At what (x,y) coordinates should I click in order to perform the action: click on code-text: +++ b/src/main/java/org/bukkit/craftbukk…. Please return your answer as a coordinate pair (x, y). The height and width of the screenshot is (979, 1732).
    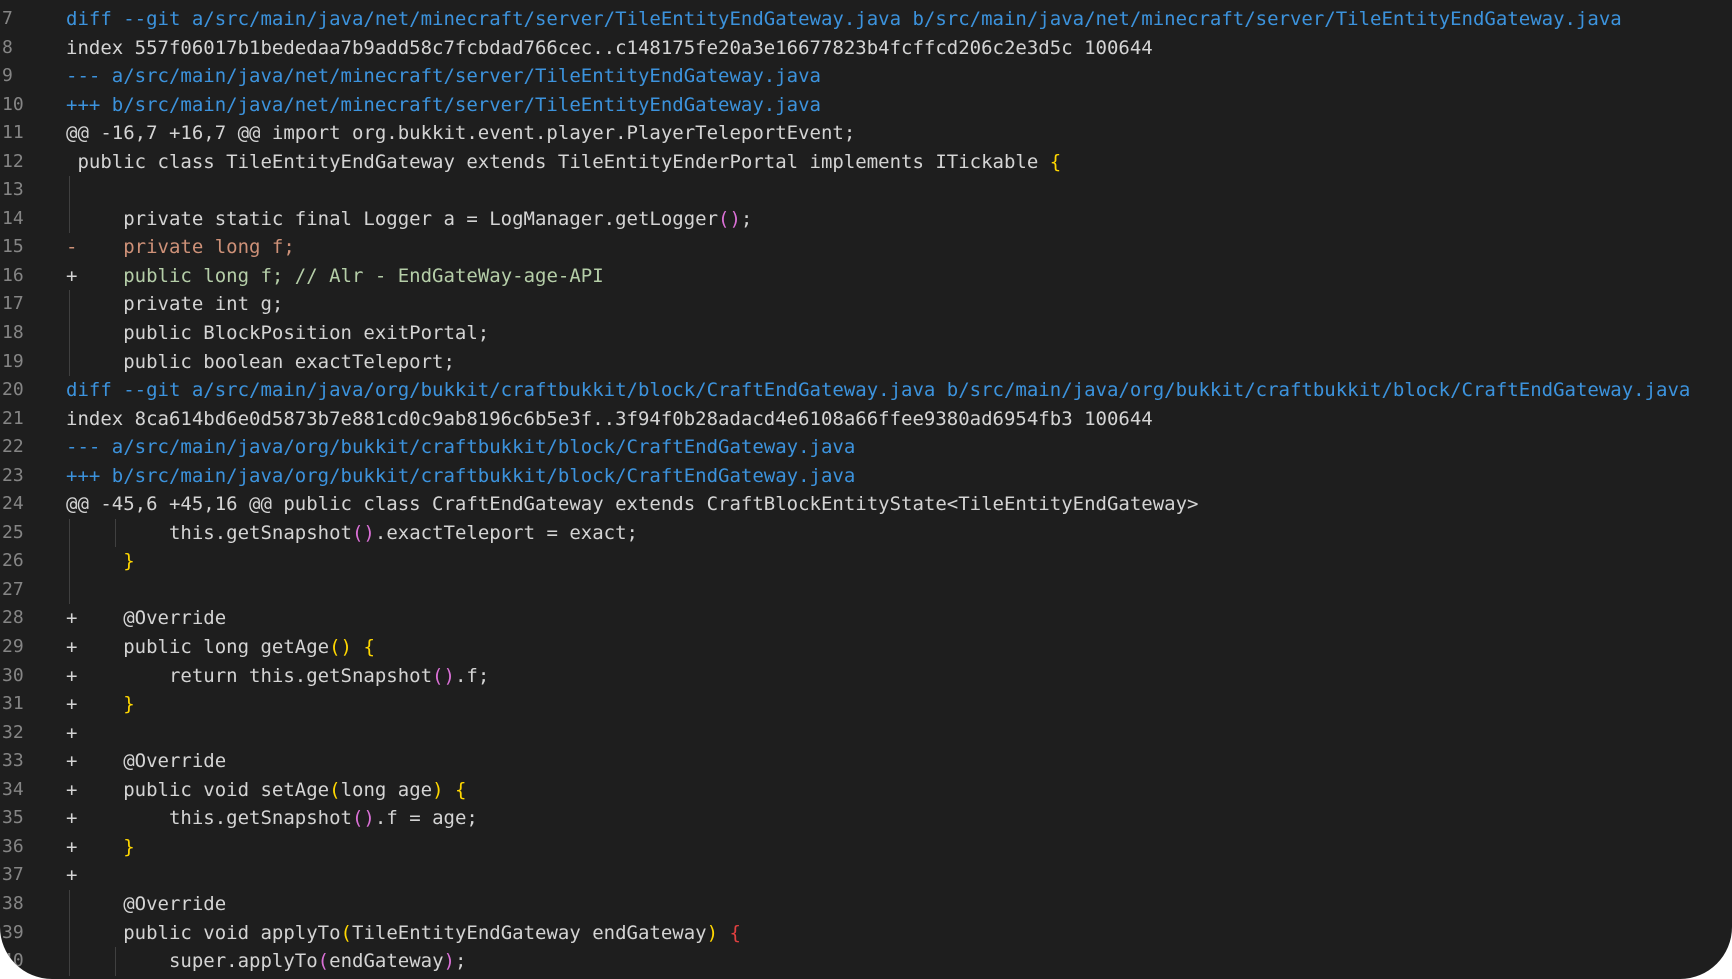
    Looking at the image, I should click on (460, 476).